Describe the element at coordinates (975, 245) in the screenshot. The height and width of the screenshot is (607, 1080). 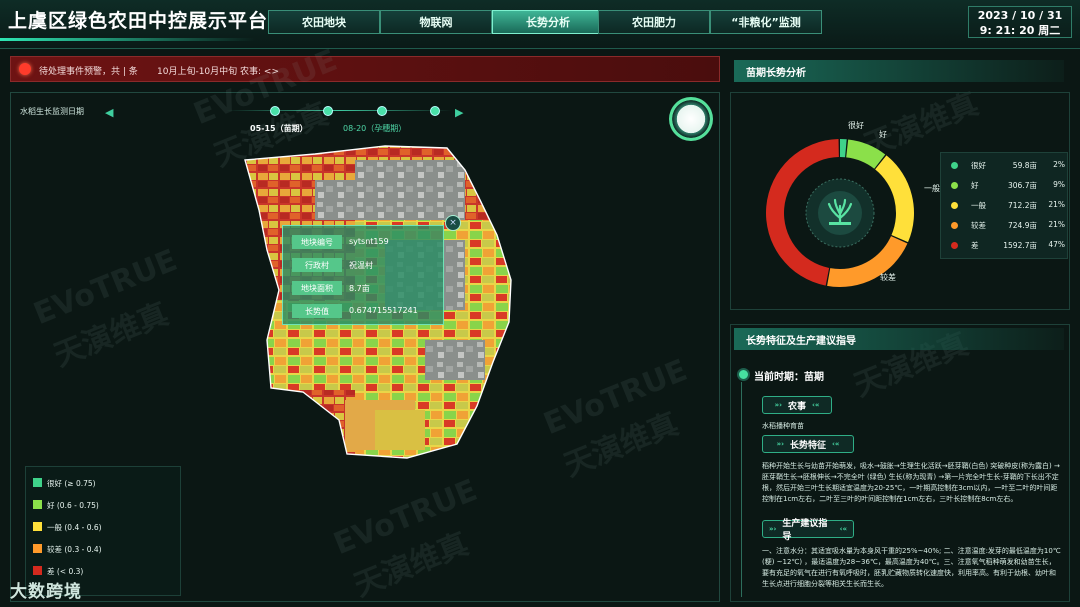
I see `stats-level: 差` at that location.